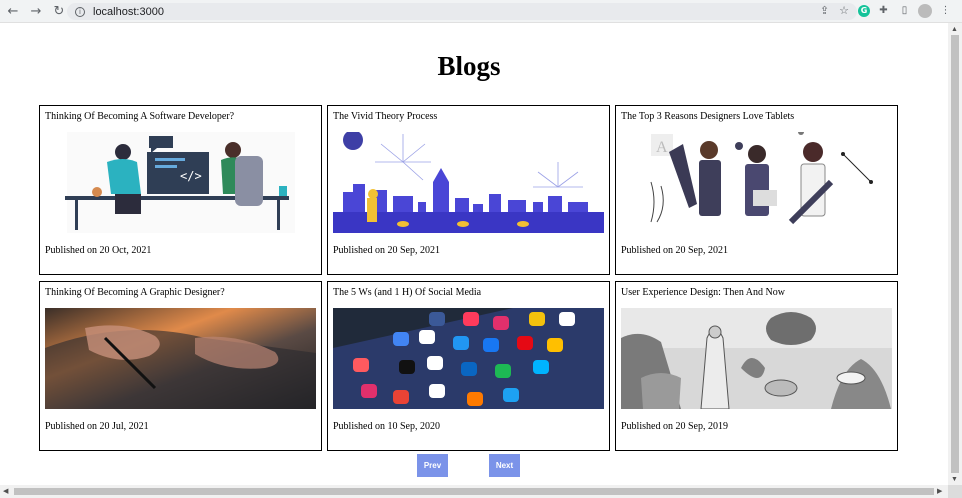 The height and width of the screenshot is (498, 962). What do you see at coordinates (135, 292) in the screenshot?
I see `blog-title: Thinking Of Becoming A Graphic Designer?` at bounding box center [135, 292].